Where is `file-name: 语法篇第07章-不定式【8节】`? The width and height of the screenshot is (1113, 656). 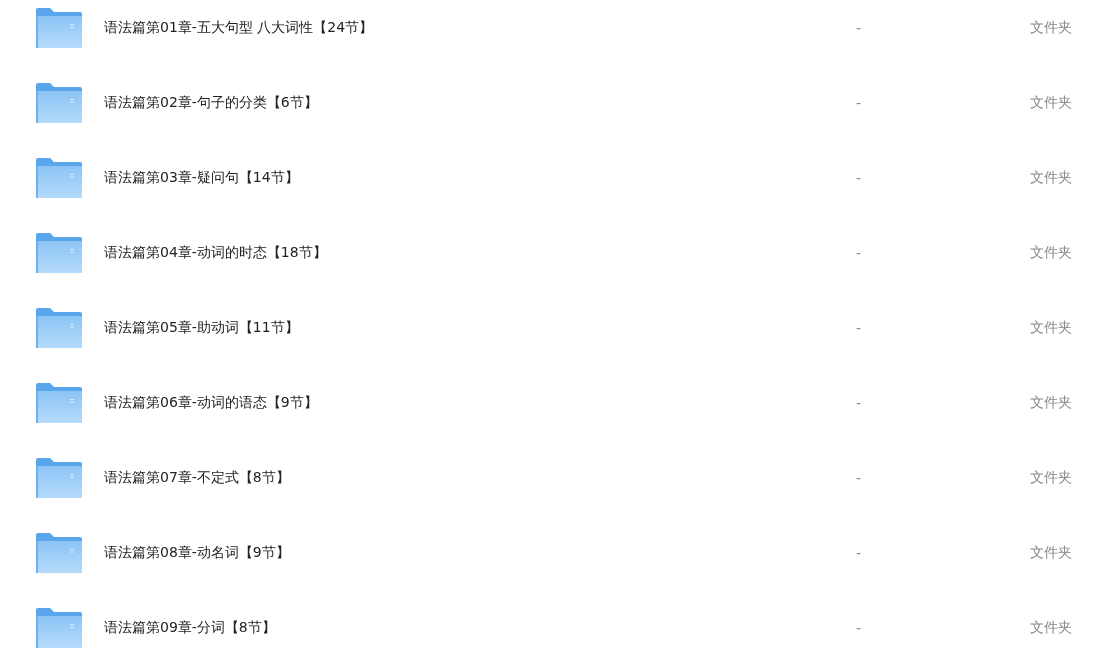
file-name: 语法篇第07章-不定式【8节】 is located at coordinates (464, 477).